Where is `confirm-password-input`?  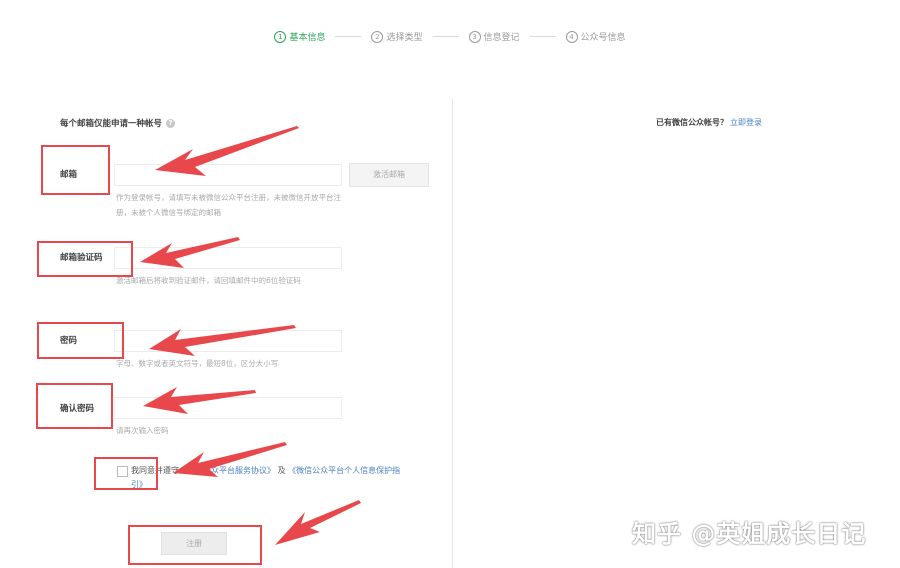
confirm-password-input is located at coordinates (228, 408).